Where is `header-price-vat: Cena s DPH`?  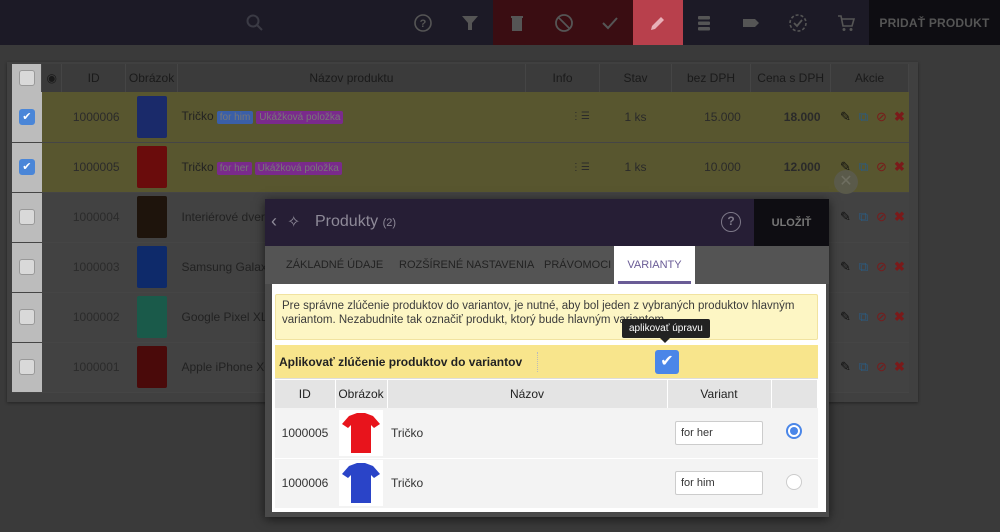 header-price-vat: Cena s DPH is located at coordinates (790, 78).